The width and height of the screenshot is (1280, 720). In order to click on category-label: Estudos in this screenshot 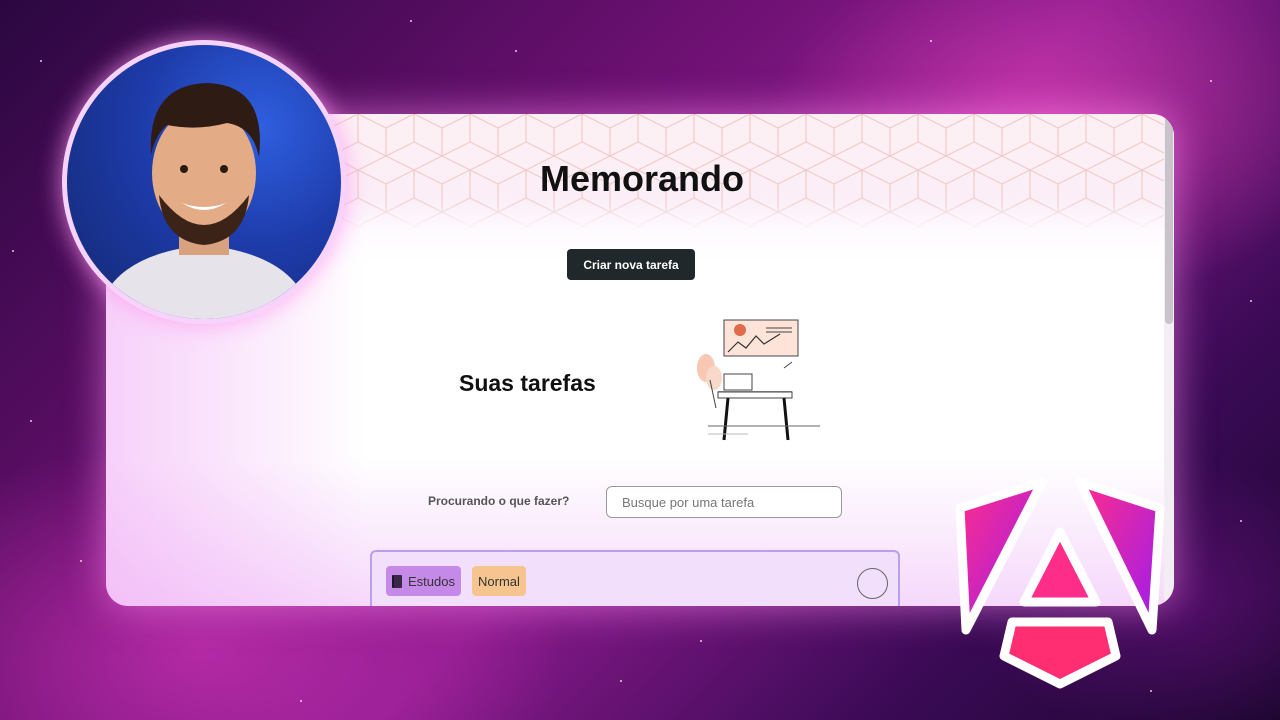, I will do `click(431, 581)`.